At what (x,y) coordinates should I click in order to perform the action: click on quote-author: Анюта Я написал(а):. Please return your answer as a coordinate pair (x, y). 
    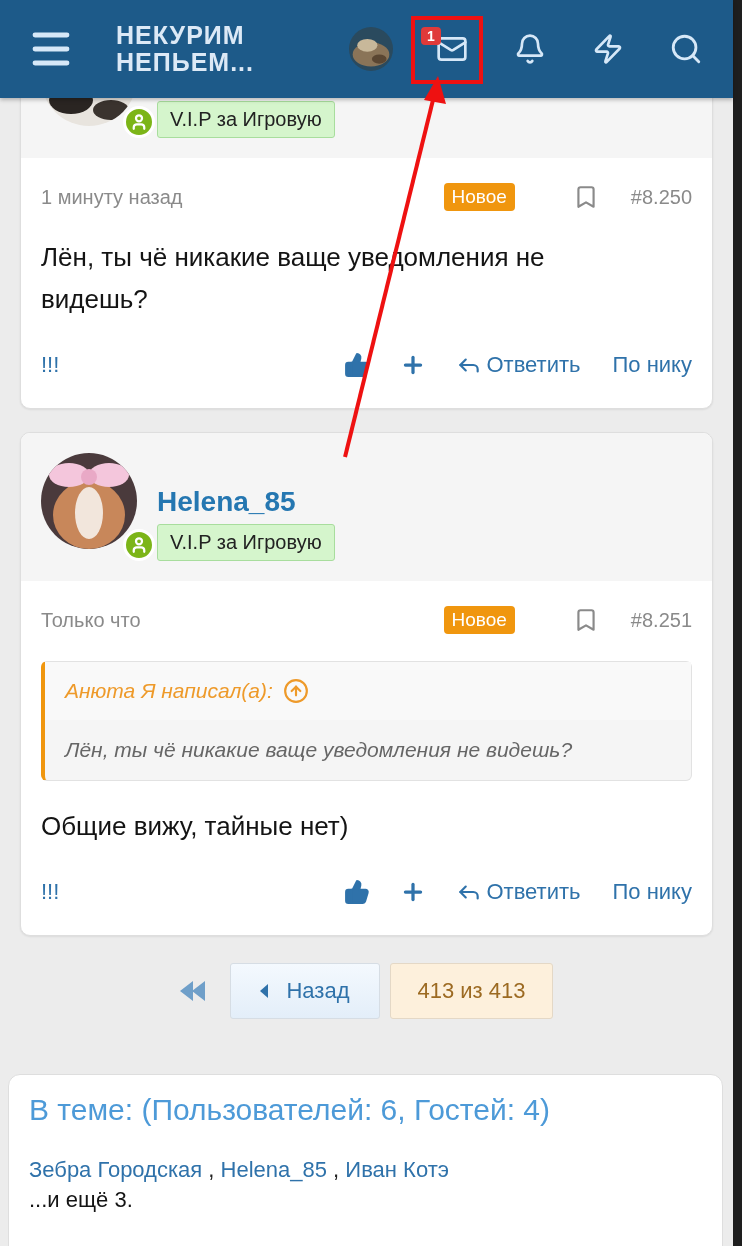
    Looking at the image, I should click on (169, 691).